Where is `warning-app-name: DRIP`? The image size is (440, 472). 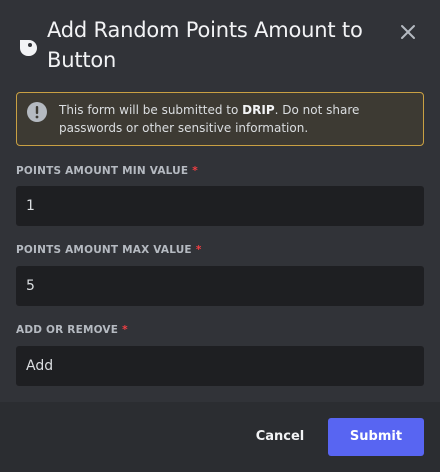 warning-app-name: DRIP is located at coordinates (258, 110).